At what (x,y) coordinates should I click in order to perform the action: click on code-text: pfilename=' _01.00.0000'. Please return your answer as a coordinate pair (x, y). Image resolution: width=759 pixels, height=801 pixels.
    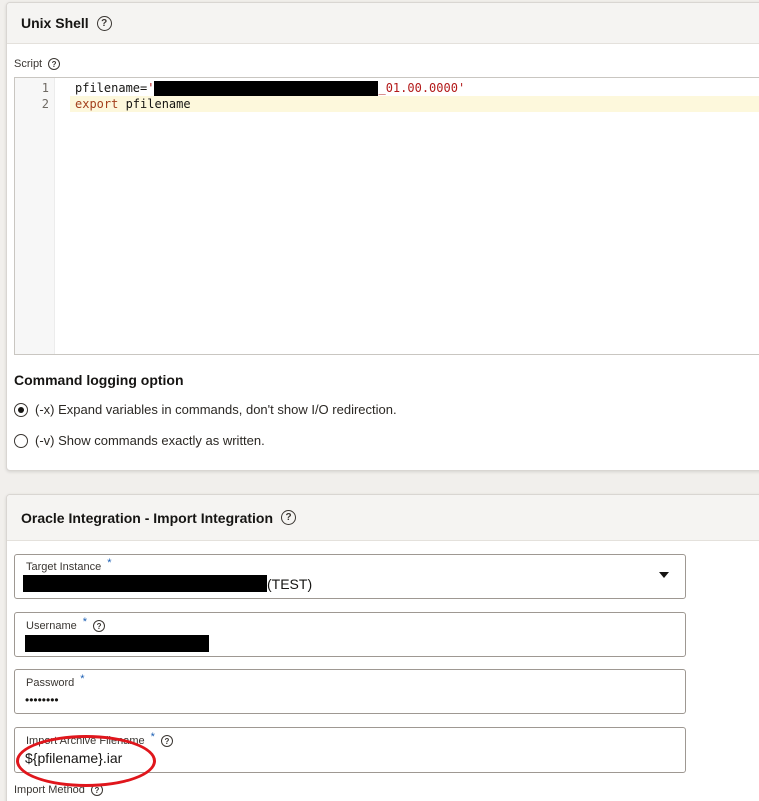
    Looking at the image, I should click on (270, 88).